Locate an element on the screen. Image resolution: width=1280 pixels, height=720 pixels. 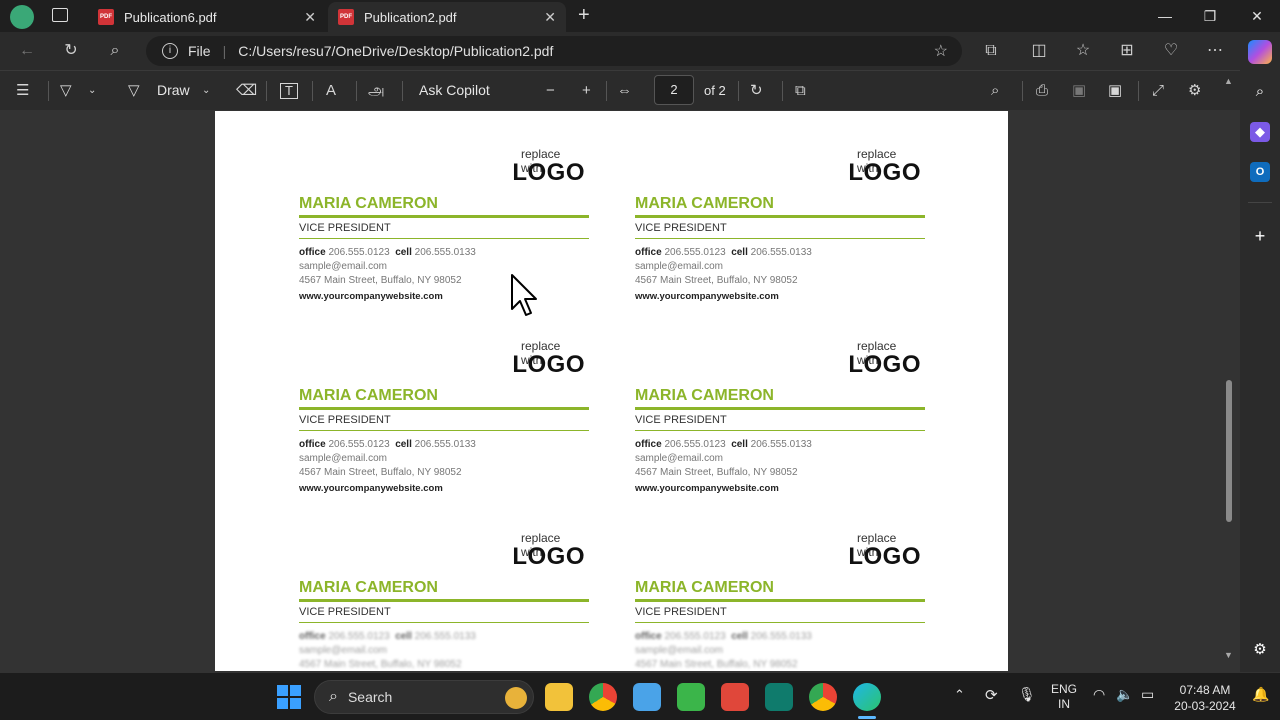
card-address: 4567 Main Street, Buffalo, NY 98052 is located at coordinates (716, 472).